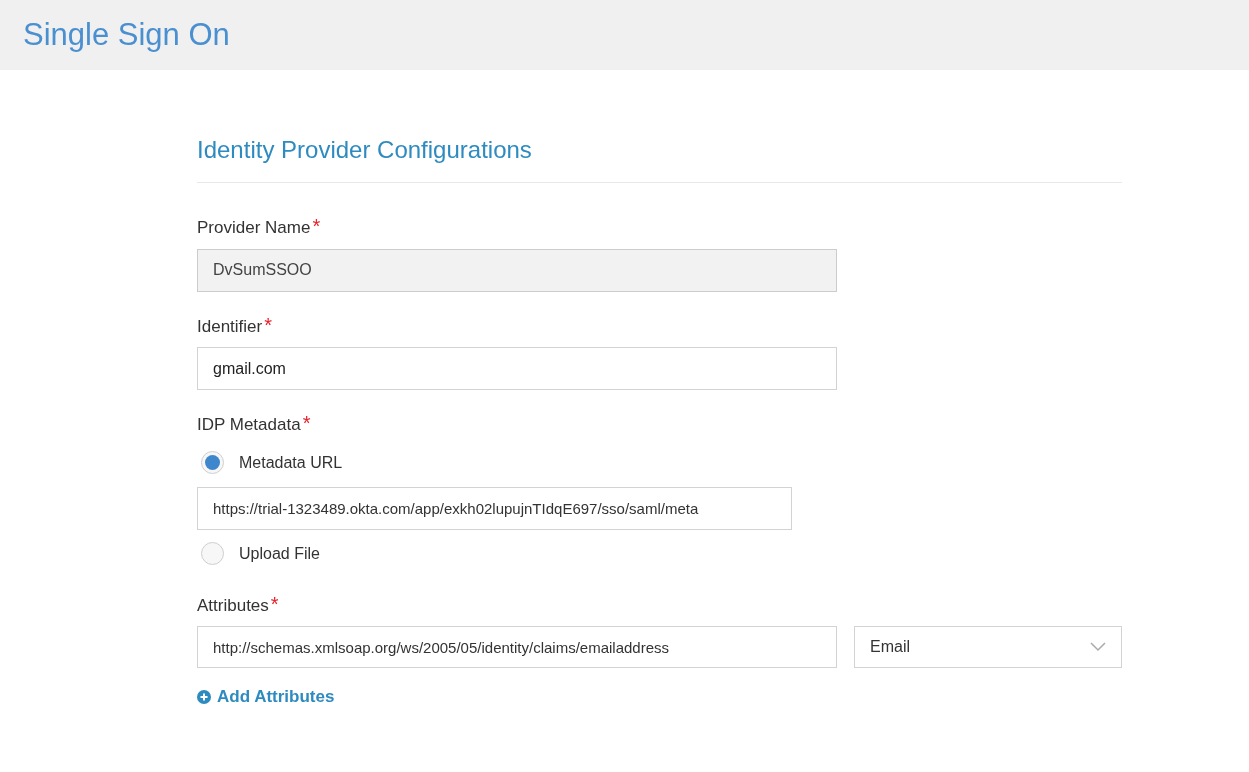  I want to click on field-label: IDP Metadata, so click(249, 425).